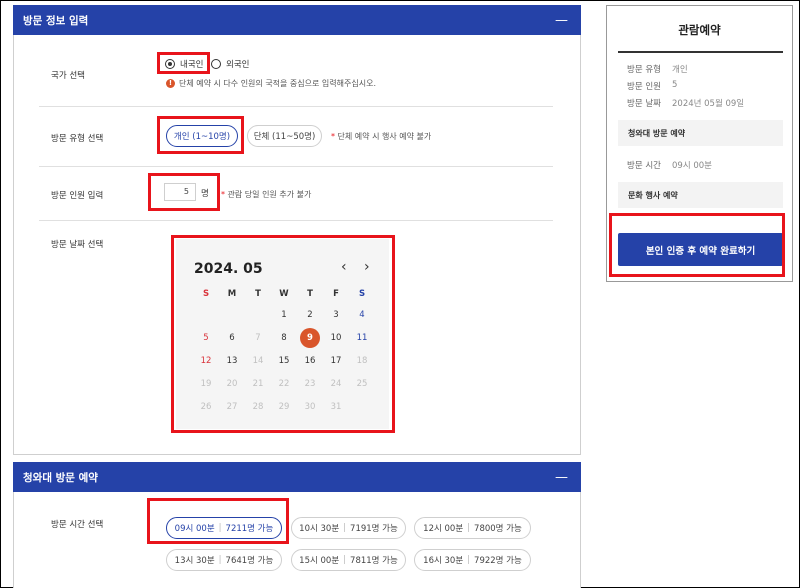 The height and width of the screenshot is (588, 800). Describe the element at coordinates (498, 529) in the screenshot. I see `slot-availability: 7800명 가능` at that location.